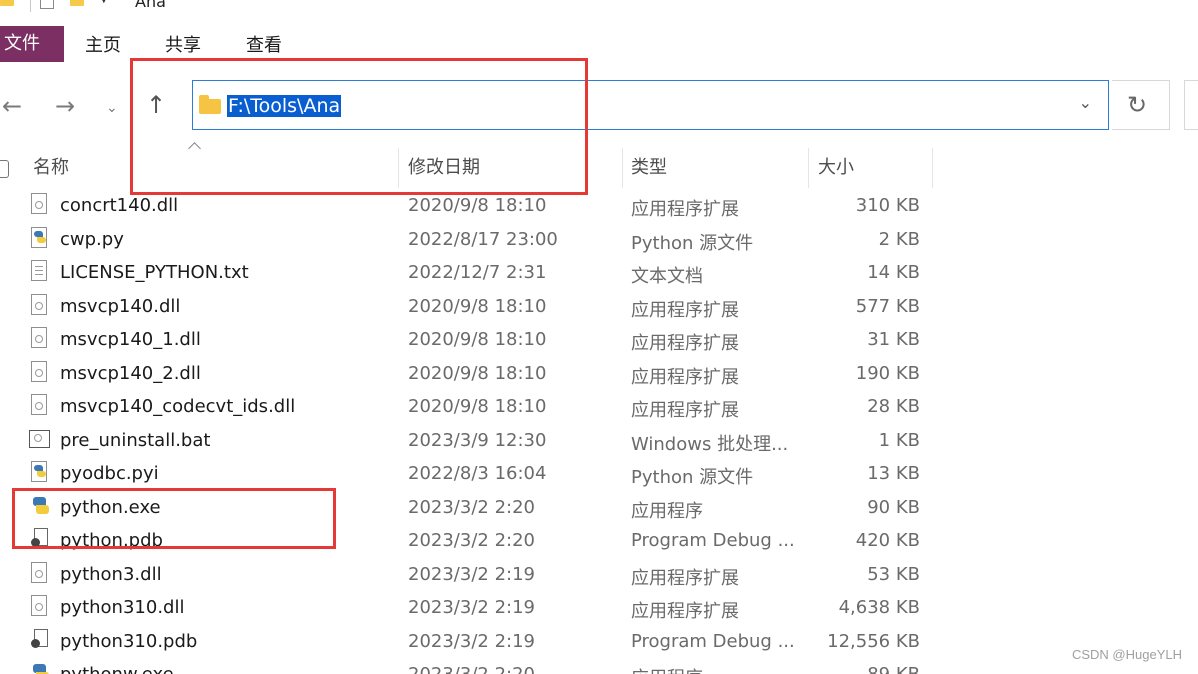 This screenshot has width=1198, height=674. Describe the element at coordinates (477, 272) in the screenshot. I see `file-modified-date: 2022/12/7 2:31` at that location.